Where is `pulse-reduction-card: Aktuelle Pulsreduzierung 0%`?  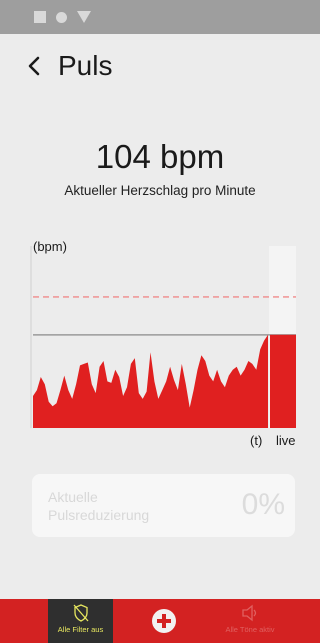
pulse-reduction-card: Aktuelle Pulsreduzierung 0% is located at coordinates (163, 505).